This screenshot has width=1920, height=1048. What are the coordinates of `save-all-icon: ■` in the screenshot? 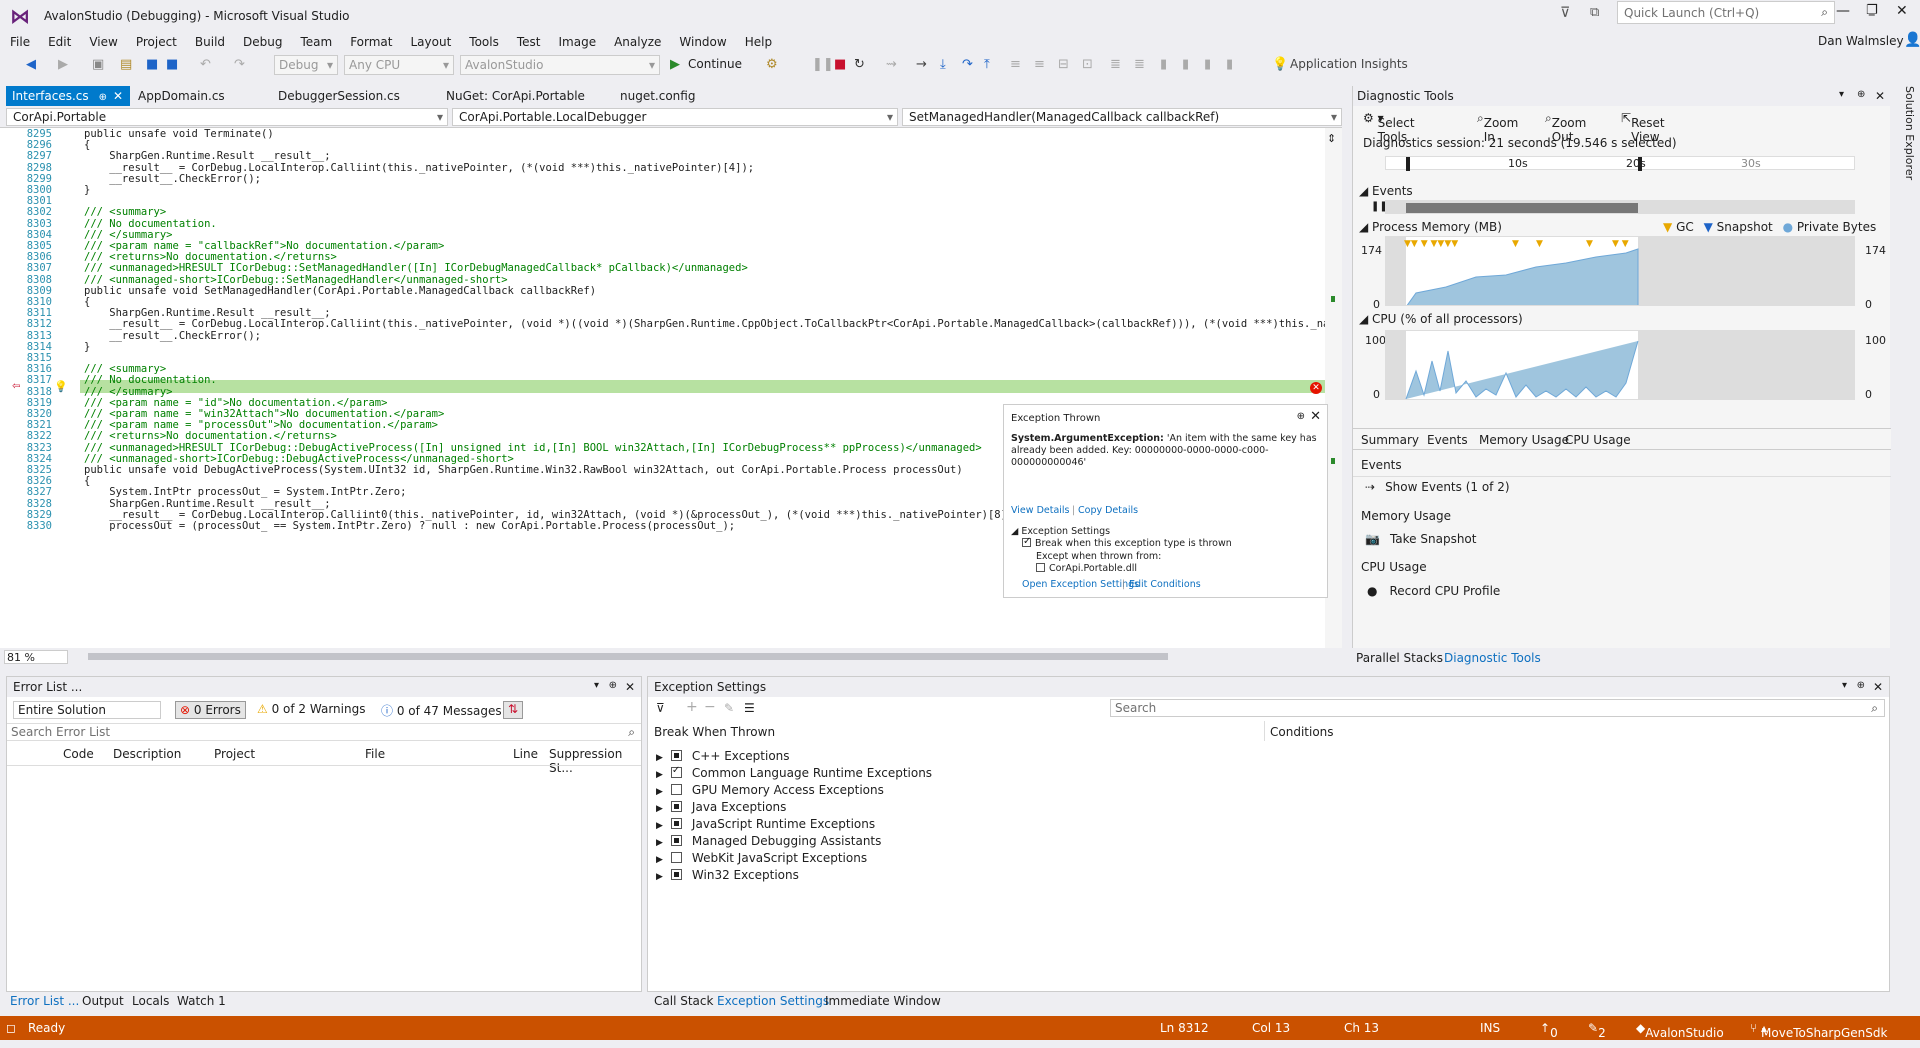 It's located at (172, 64).